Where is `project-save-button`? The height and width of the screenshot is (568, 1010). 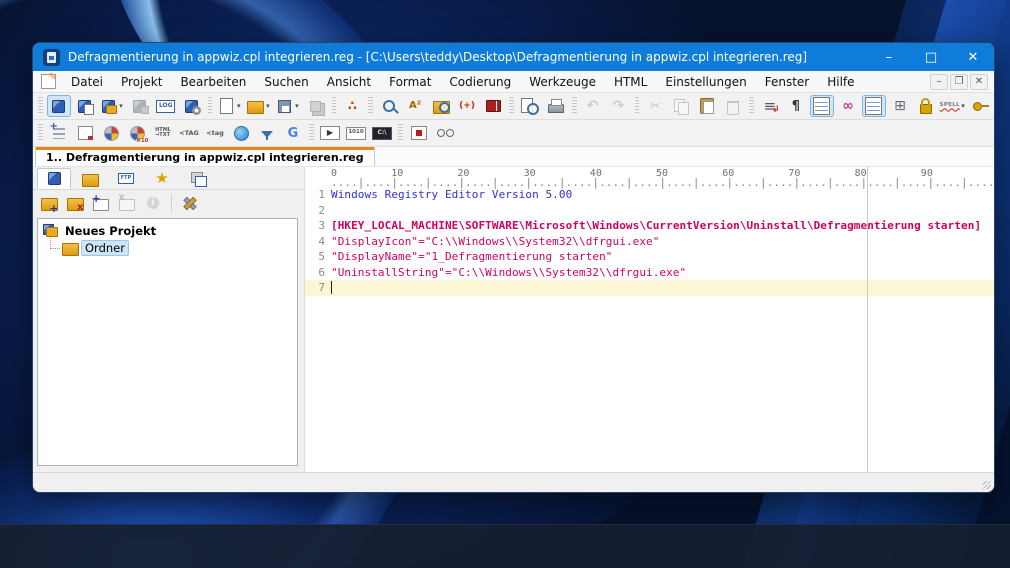 project-save-button is located at coordinates (140, 106).